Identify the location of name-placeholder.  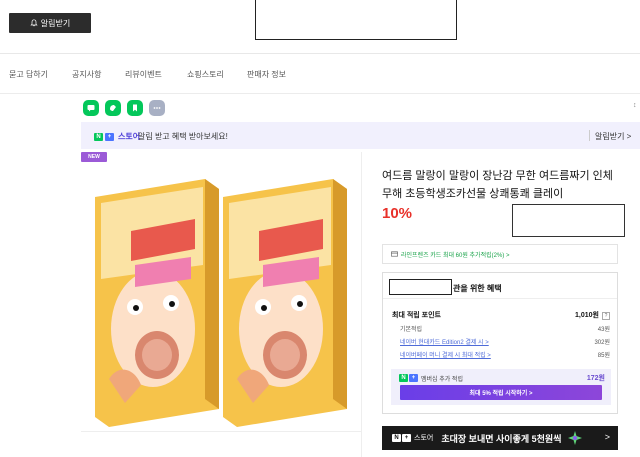
(420, 287).